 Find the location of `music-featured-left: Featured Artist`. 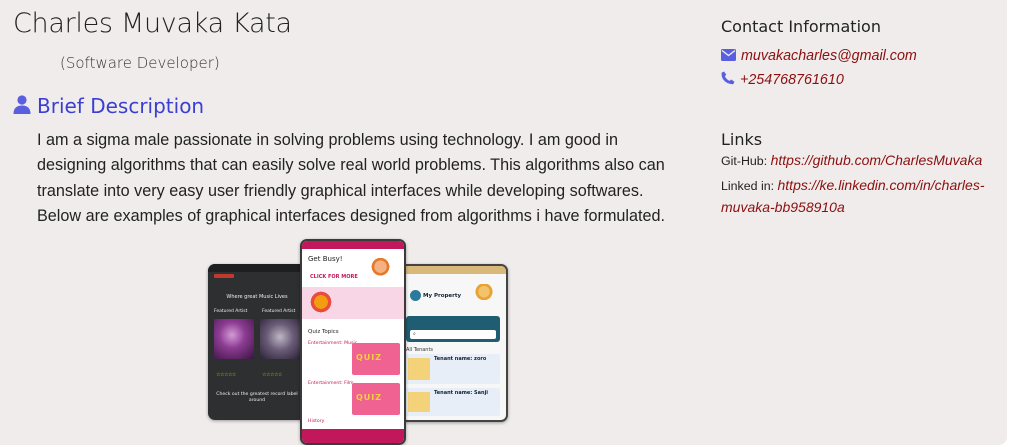

music-featured-left: Featured Artist is located at coordinates (231, 311).